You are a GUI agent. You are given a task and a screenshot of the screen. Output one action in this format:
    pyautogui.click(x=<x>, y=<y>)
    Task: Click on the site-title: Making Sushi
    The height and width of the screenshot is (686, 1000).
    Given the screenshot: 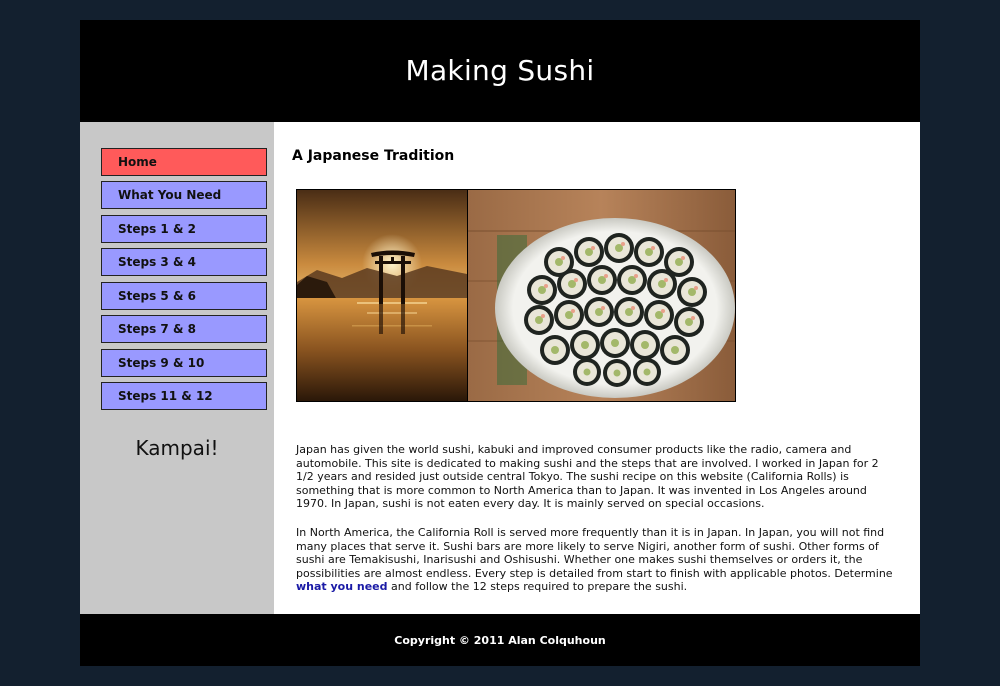 What is the action you would take?
    pyautogui.click(x=500, y=70)
    